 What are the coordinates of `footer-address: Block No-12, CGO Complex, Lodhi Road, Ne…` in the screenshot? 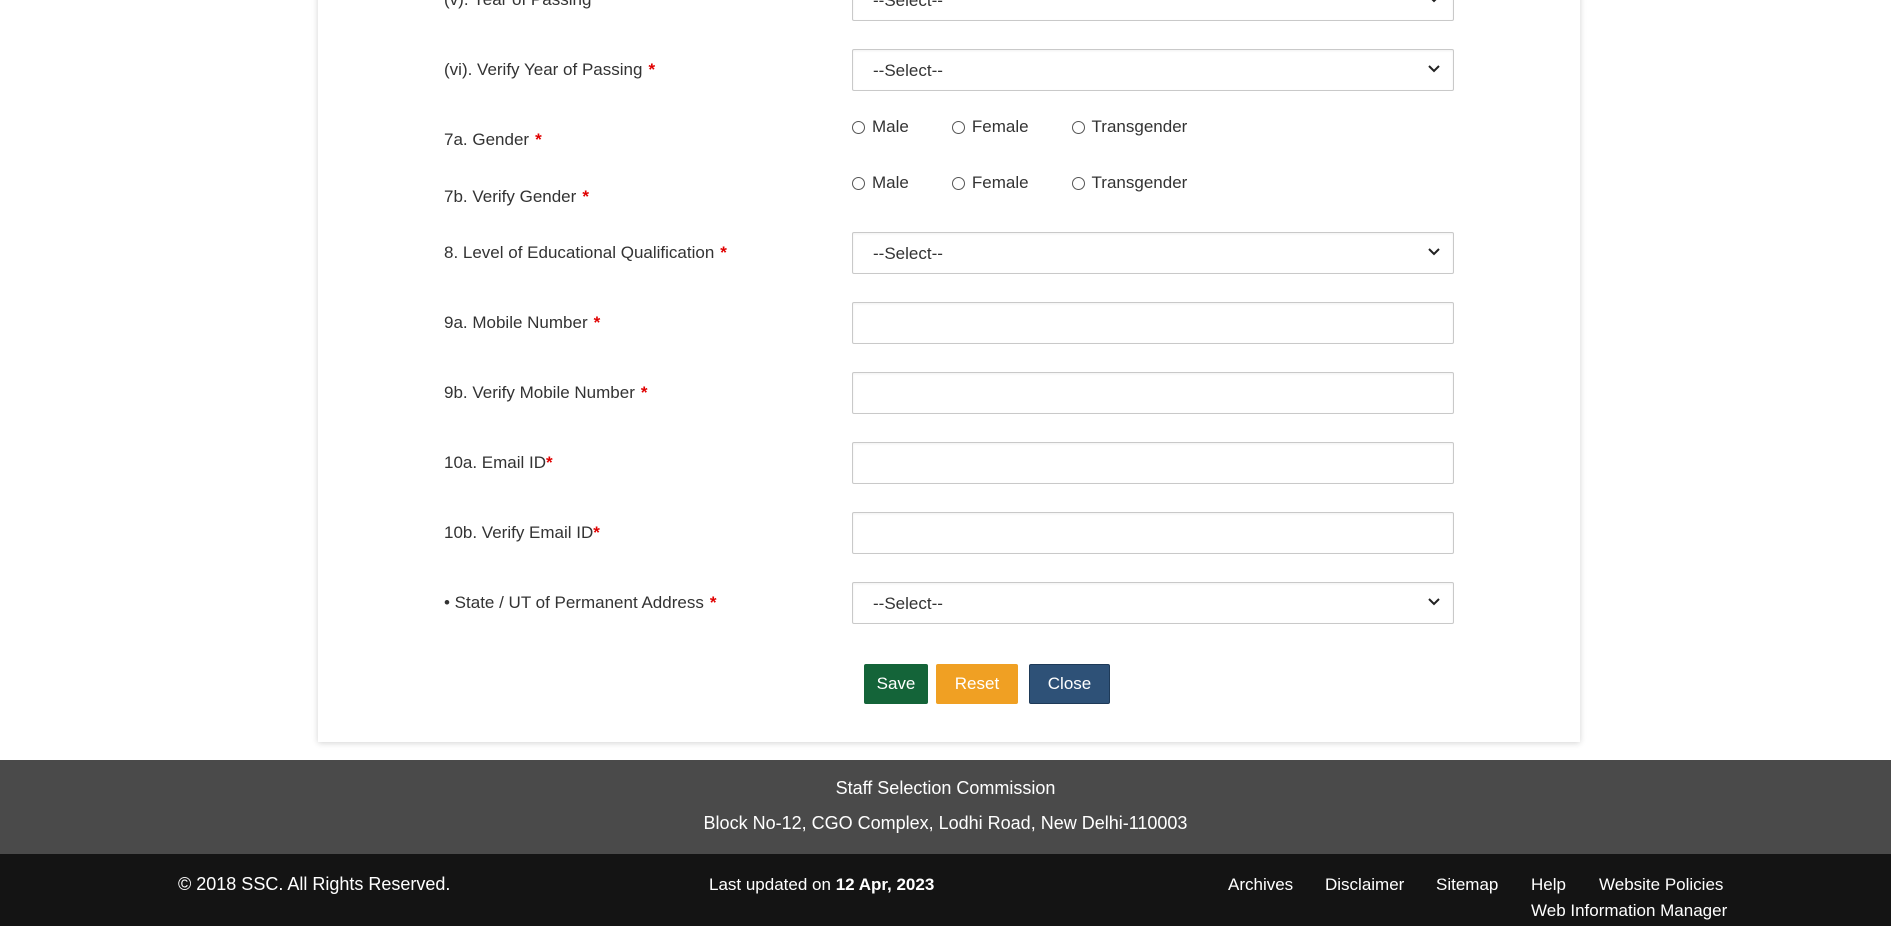 It's located at (945, 823).